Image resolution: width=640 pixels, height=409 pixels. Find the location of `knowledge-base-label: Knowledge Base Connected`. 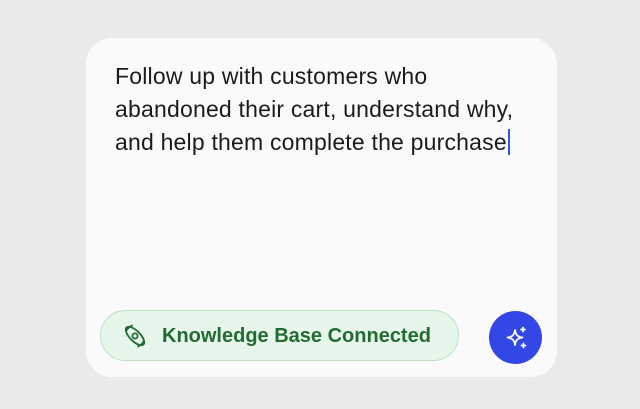

knowledge-base-label: Knowledge Base Connected is located at coordinates (296, 336).